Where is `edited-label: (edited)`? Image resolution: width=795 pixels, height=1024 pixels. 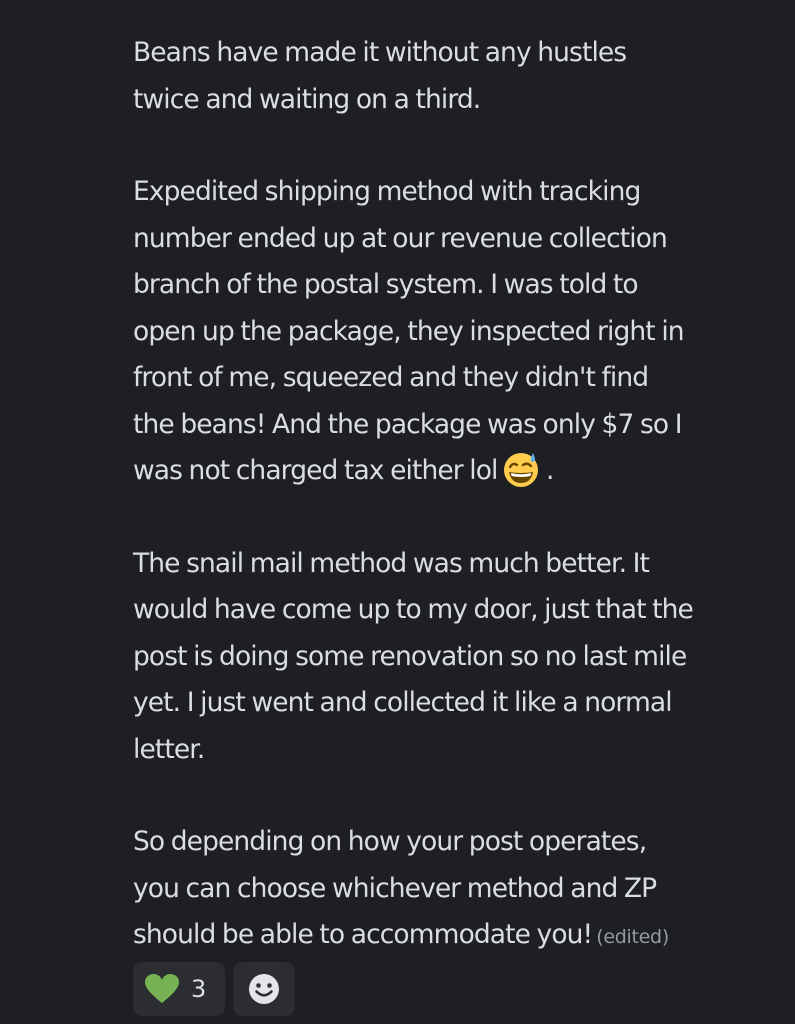
edited-label: (edited) is located at coordinates (632, 937).